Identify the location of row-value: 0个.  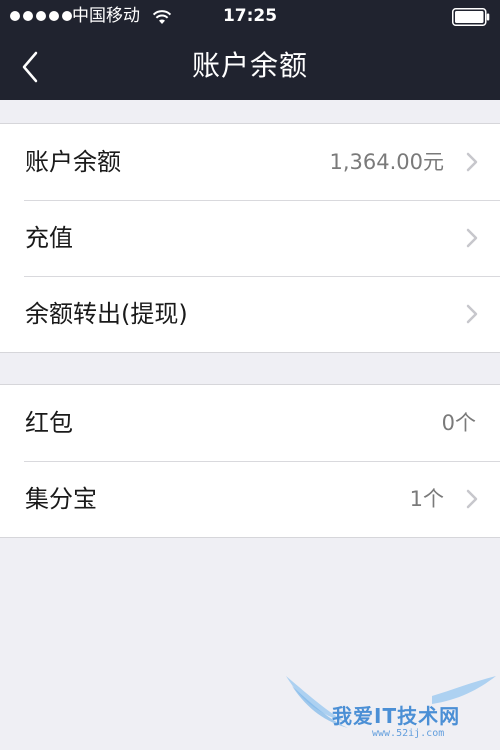
(458, 423).